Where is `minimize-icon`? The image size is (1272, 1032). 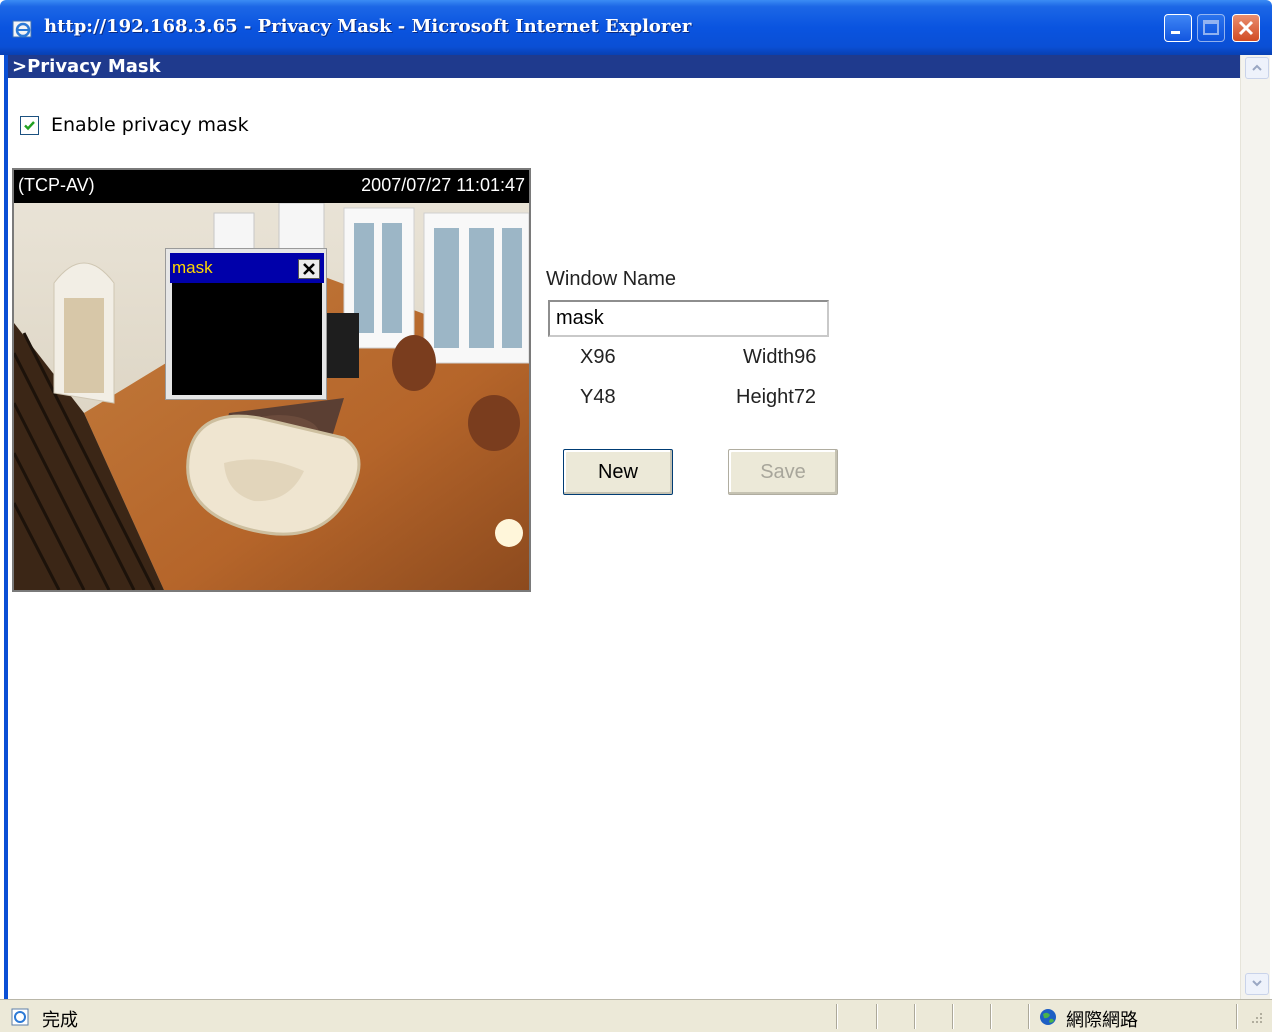 minimize-icon is located at coordinates (1175, 32).